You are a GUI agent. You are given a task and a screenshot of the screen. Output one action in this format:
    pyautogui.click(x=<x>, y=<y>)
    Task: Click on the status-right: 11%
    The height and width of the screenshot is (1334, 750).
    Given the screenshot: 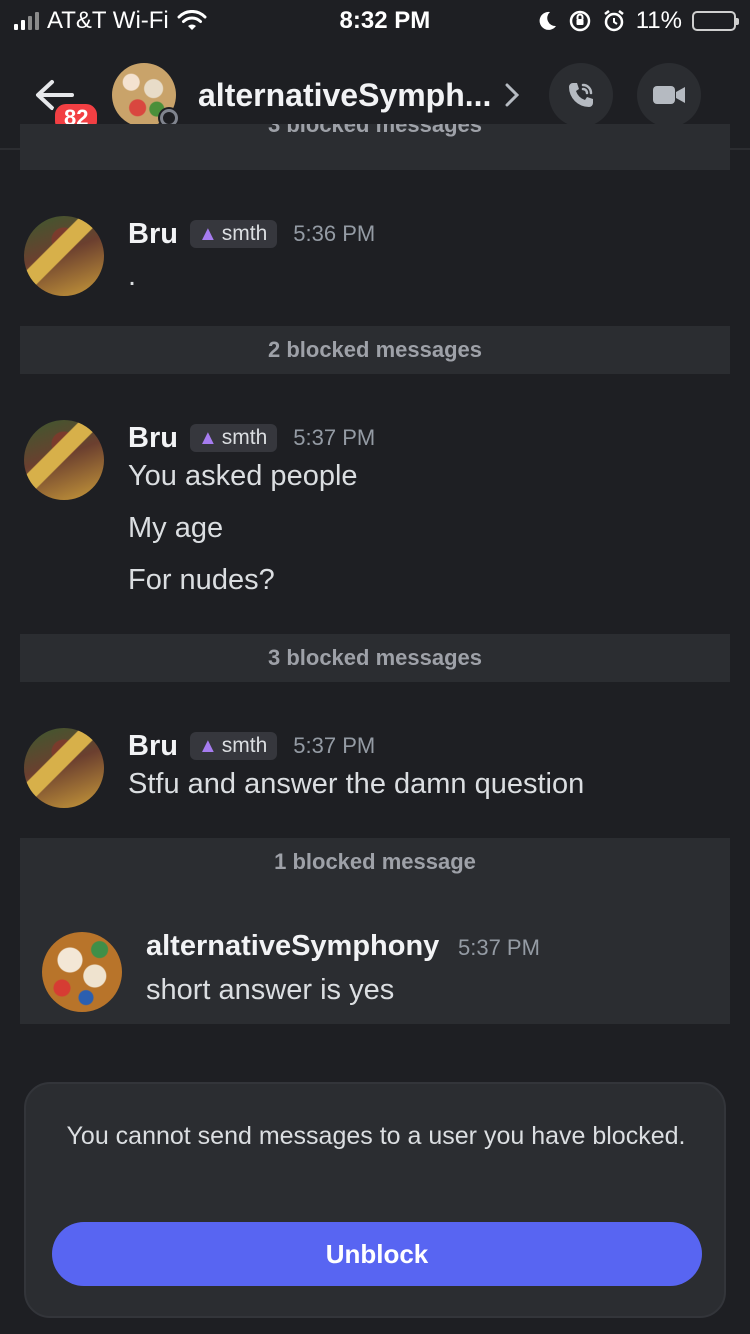 What is the action you would take?
    pyautogui.click(x=637, y=21)
    